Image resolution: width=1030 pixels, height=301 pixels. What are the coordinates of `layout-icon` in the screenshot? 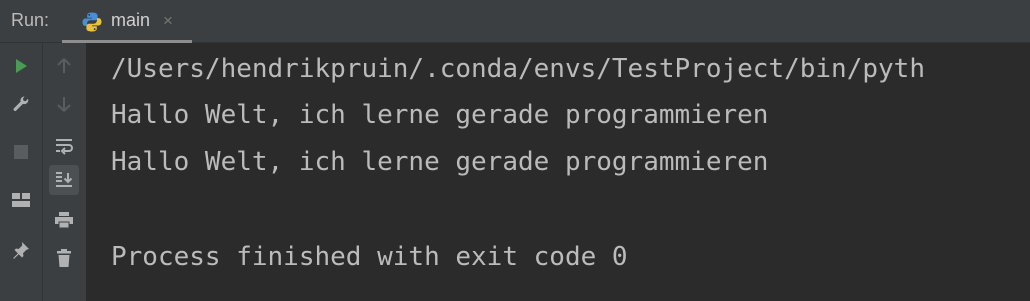 It's located at (21, 200).